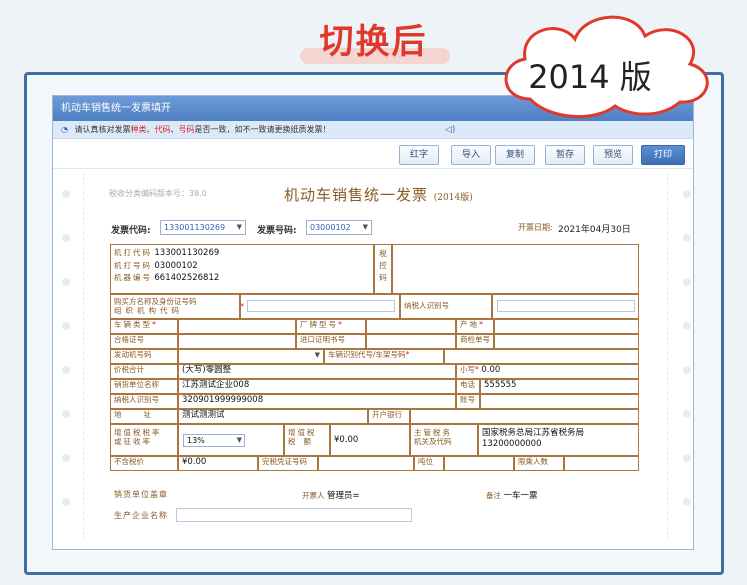 This screenshot has height=585, width=747. Describe the element at coordinates (317, 371) in the screenshot. I see `total-upper-cell: (大写)零圆整` at that location.